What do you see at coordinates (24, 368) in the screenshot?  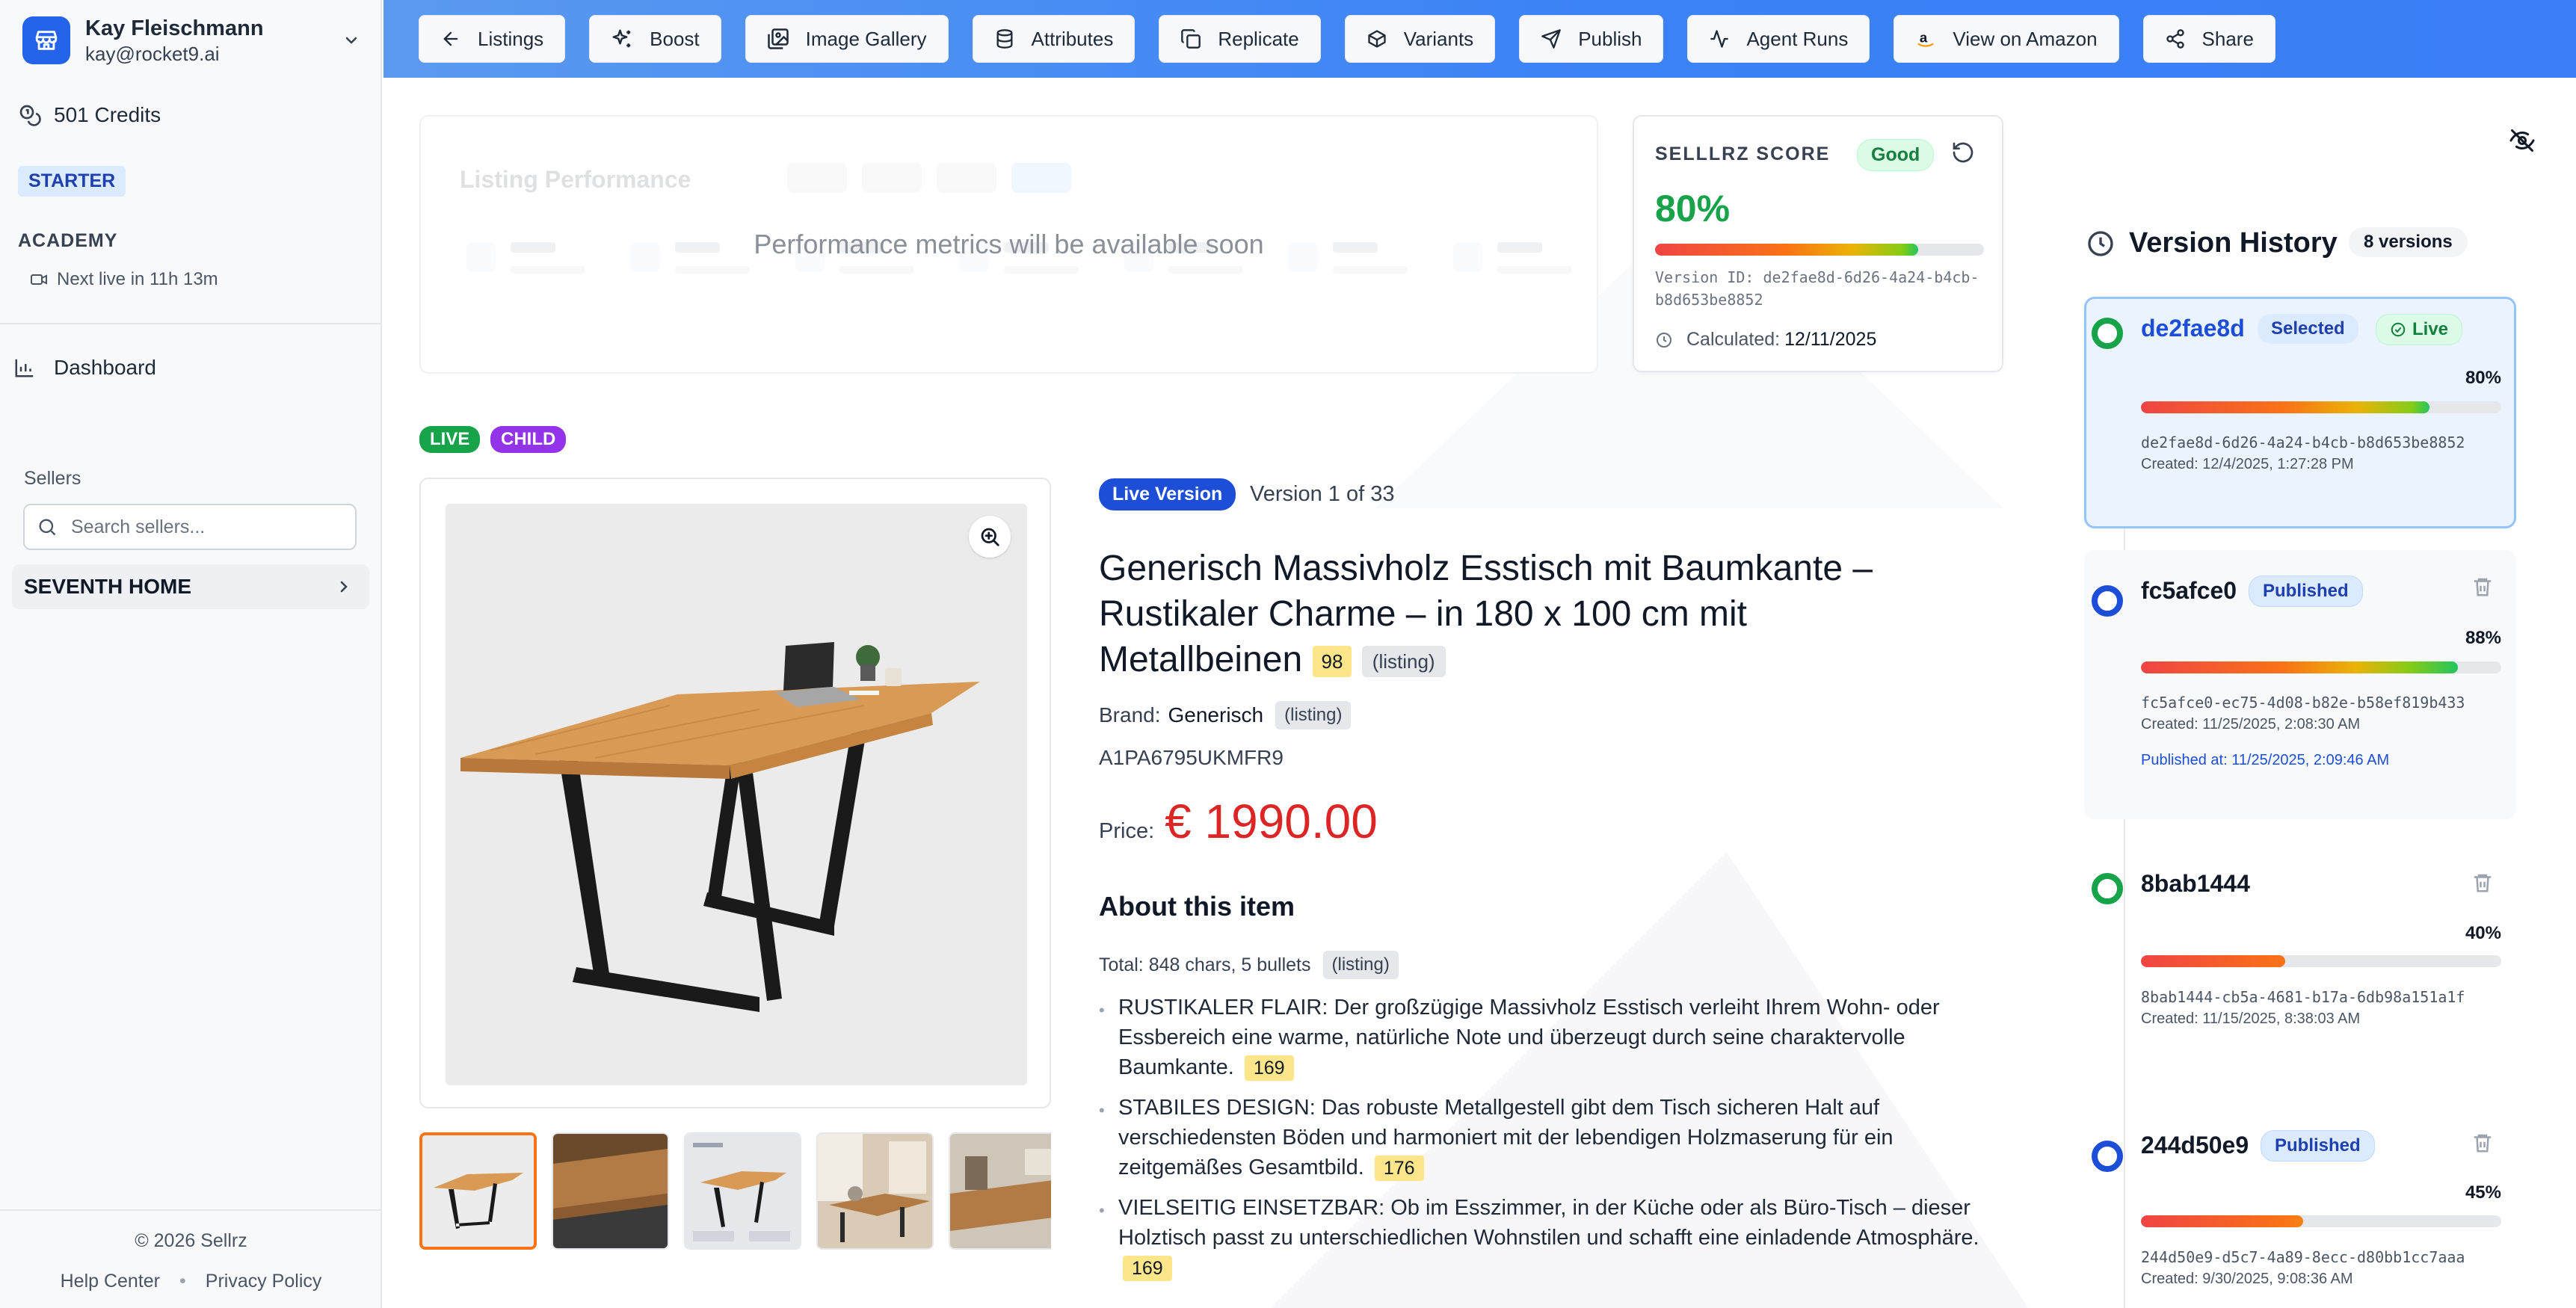 I see `bar-chart-icon` at bounding box center [24, 368].